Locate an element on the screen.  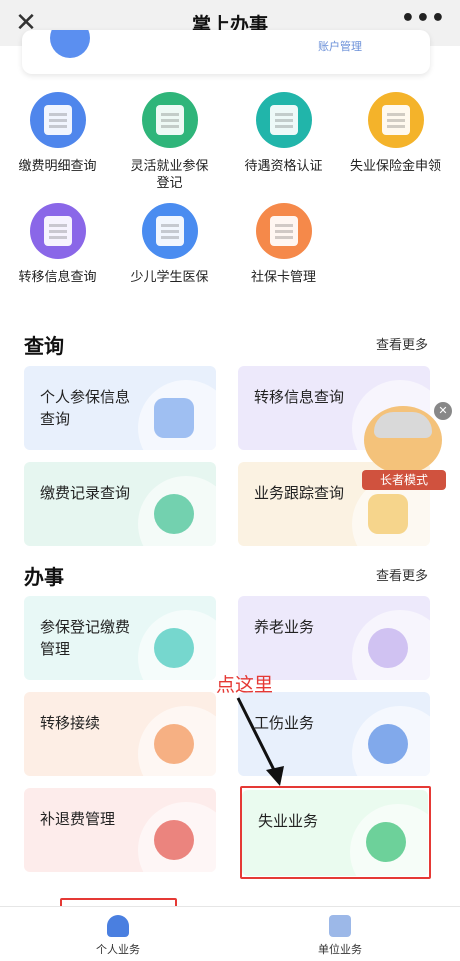
account-card: 账户管理 is located at coordinates (226, 52).